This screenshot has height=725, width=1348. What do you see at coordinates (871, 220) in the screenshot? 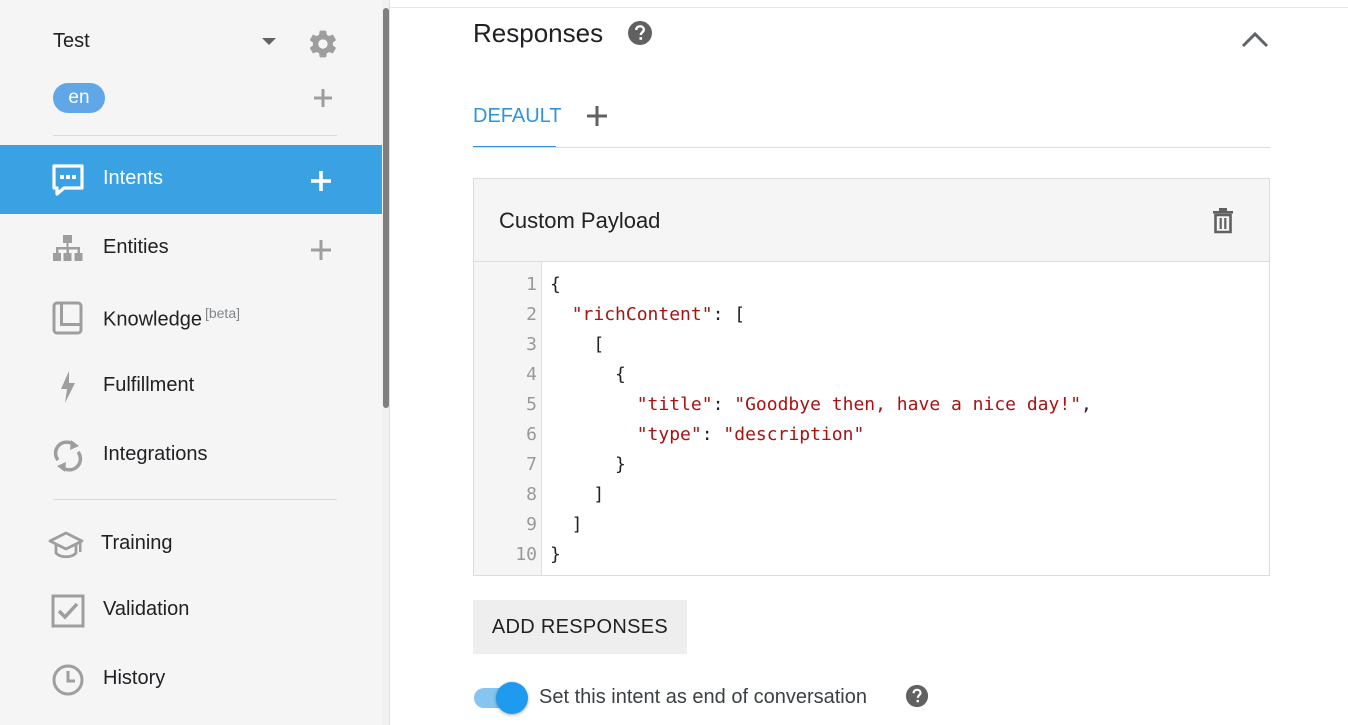
I see `payload-header: Custom Payload` at bounding box center [871, 220].